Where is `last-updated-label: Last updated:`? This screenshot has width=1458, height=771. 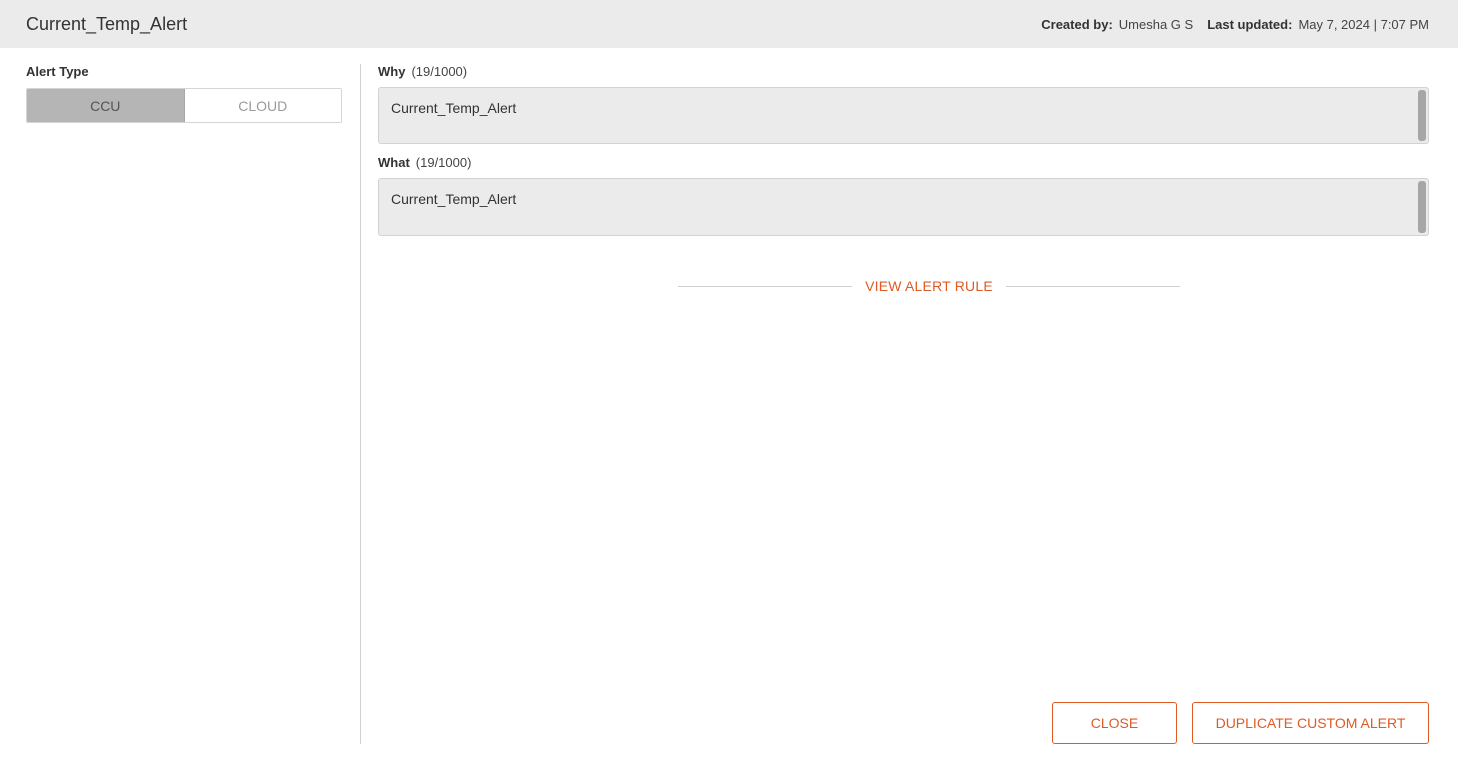 last-updated-label: Last updated: is located at coordinates (1250, 24).